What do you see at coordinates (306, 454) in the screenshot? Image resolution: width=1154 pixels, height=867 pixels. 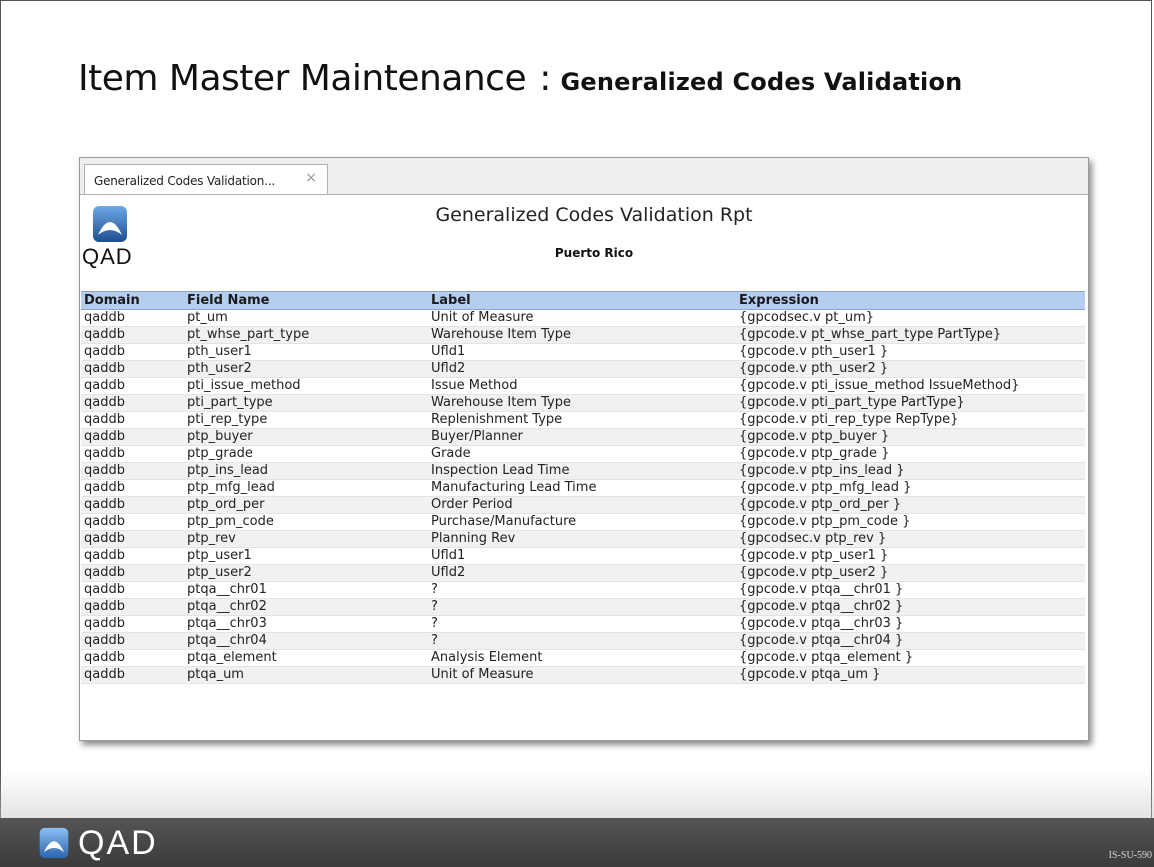 I see `cell-field-name: ptp_grade` at bounding box center [306, 454].